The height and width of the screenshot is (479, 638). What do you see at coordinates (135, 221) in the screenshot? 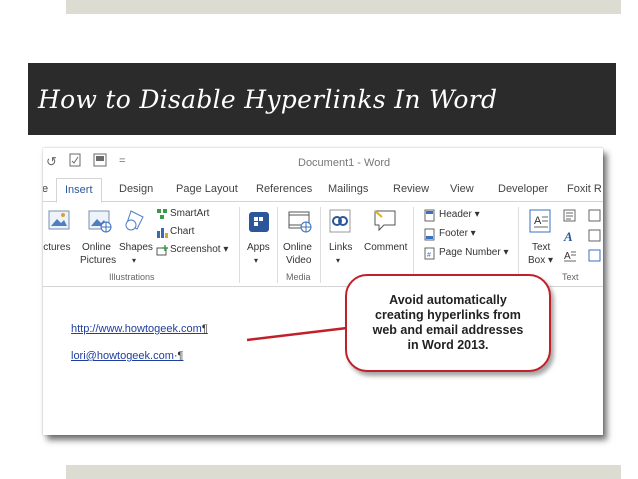
I see `shapes-icon` at bounding box center [135, 221].